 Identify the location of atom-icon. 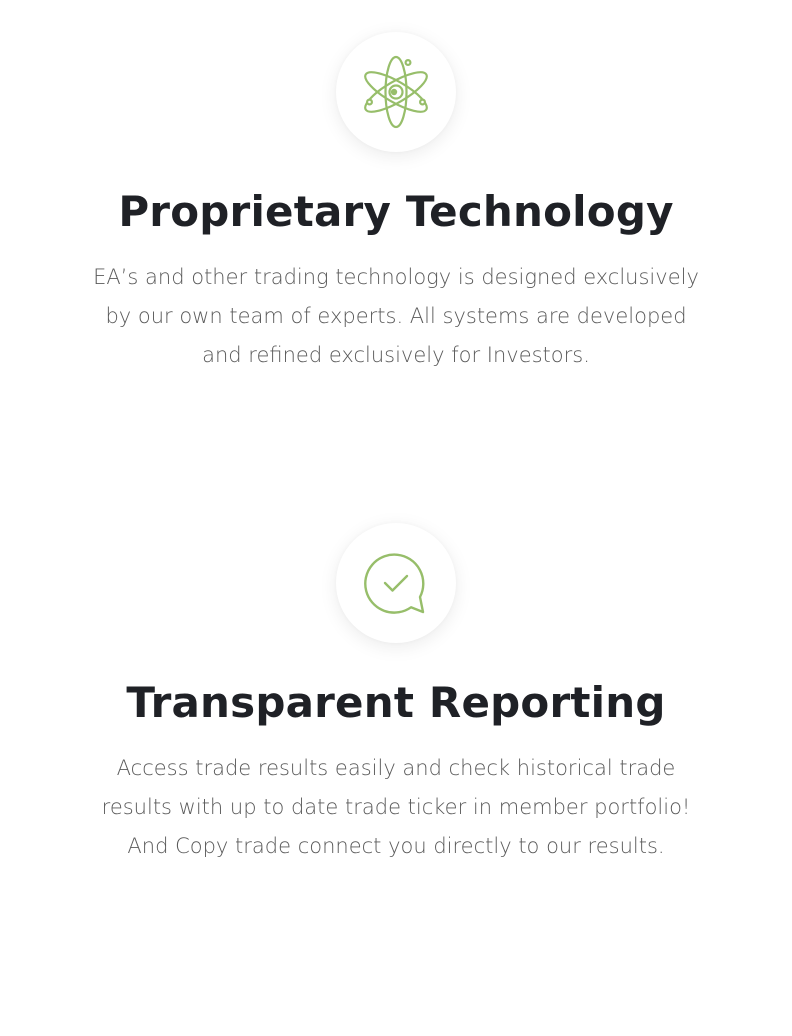
(396, 92).